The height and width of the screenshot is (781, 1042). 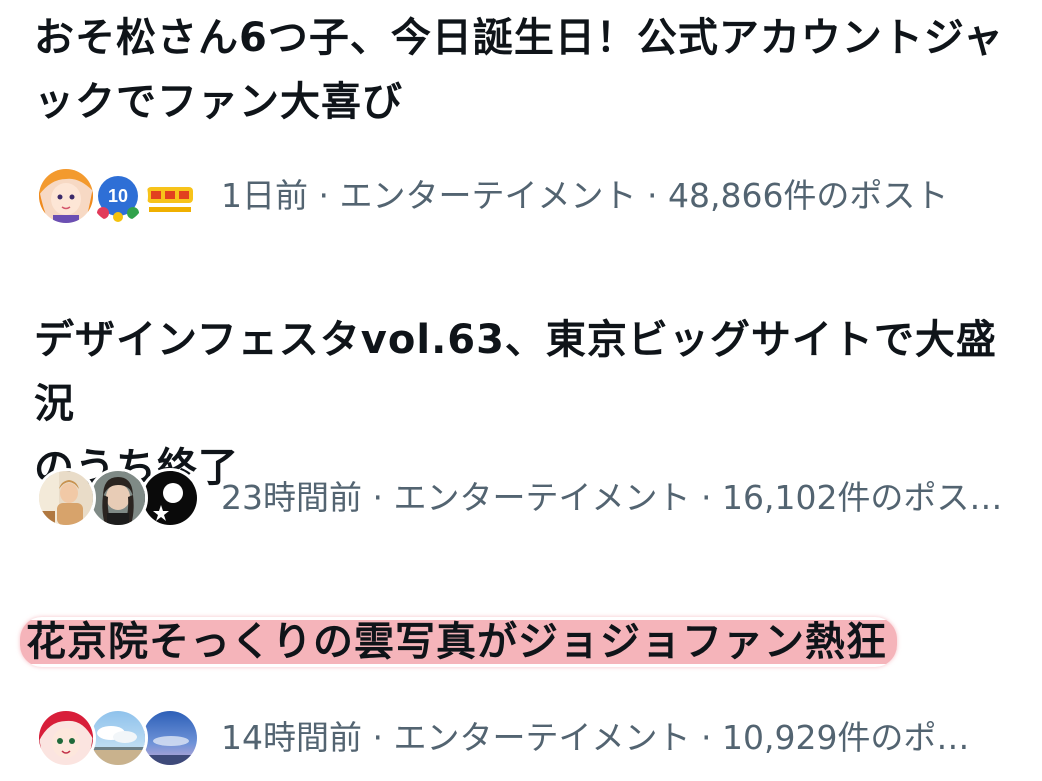 I want to click on trend-meta: 10 1日前 · エンターテイメント · 48,866件のポスト, so click(x=492, y=196).